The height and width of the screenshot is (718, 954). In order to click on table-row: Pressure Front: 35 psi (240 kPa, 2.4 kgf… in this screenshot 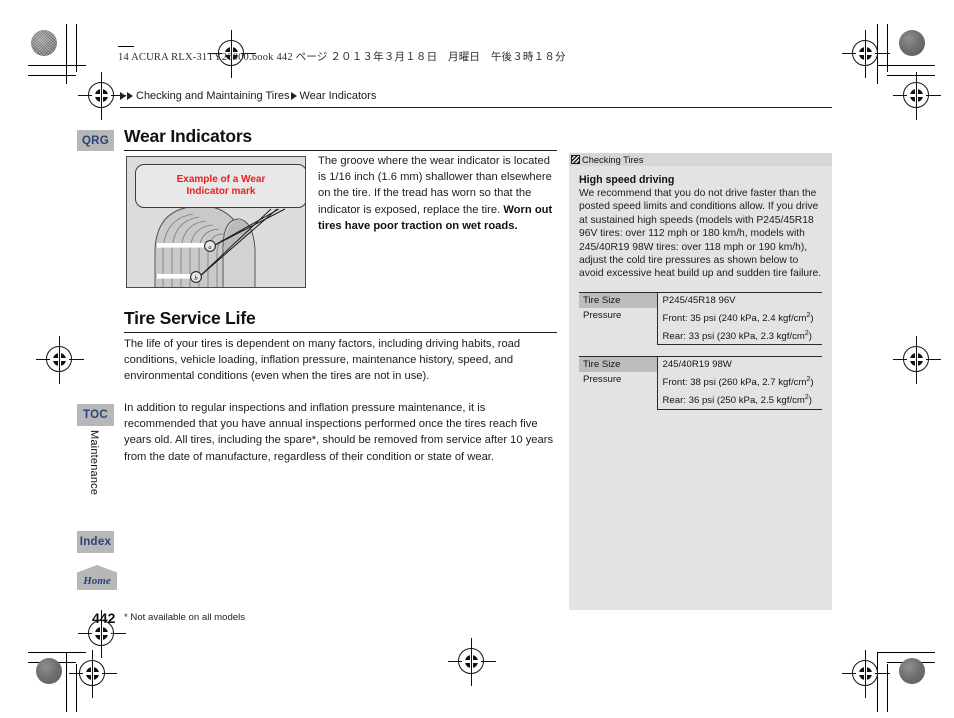, I will do `click(700, 326)`.